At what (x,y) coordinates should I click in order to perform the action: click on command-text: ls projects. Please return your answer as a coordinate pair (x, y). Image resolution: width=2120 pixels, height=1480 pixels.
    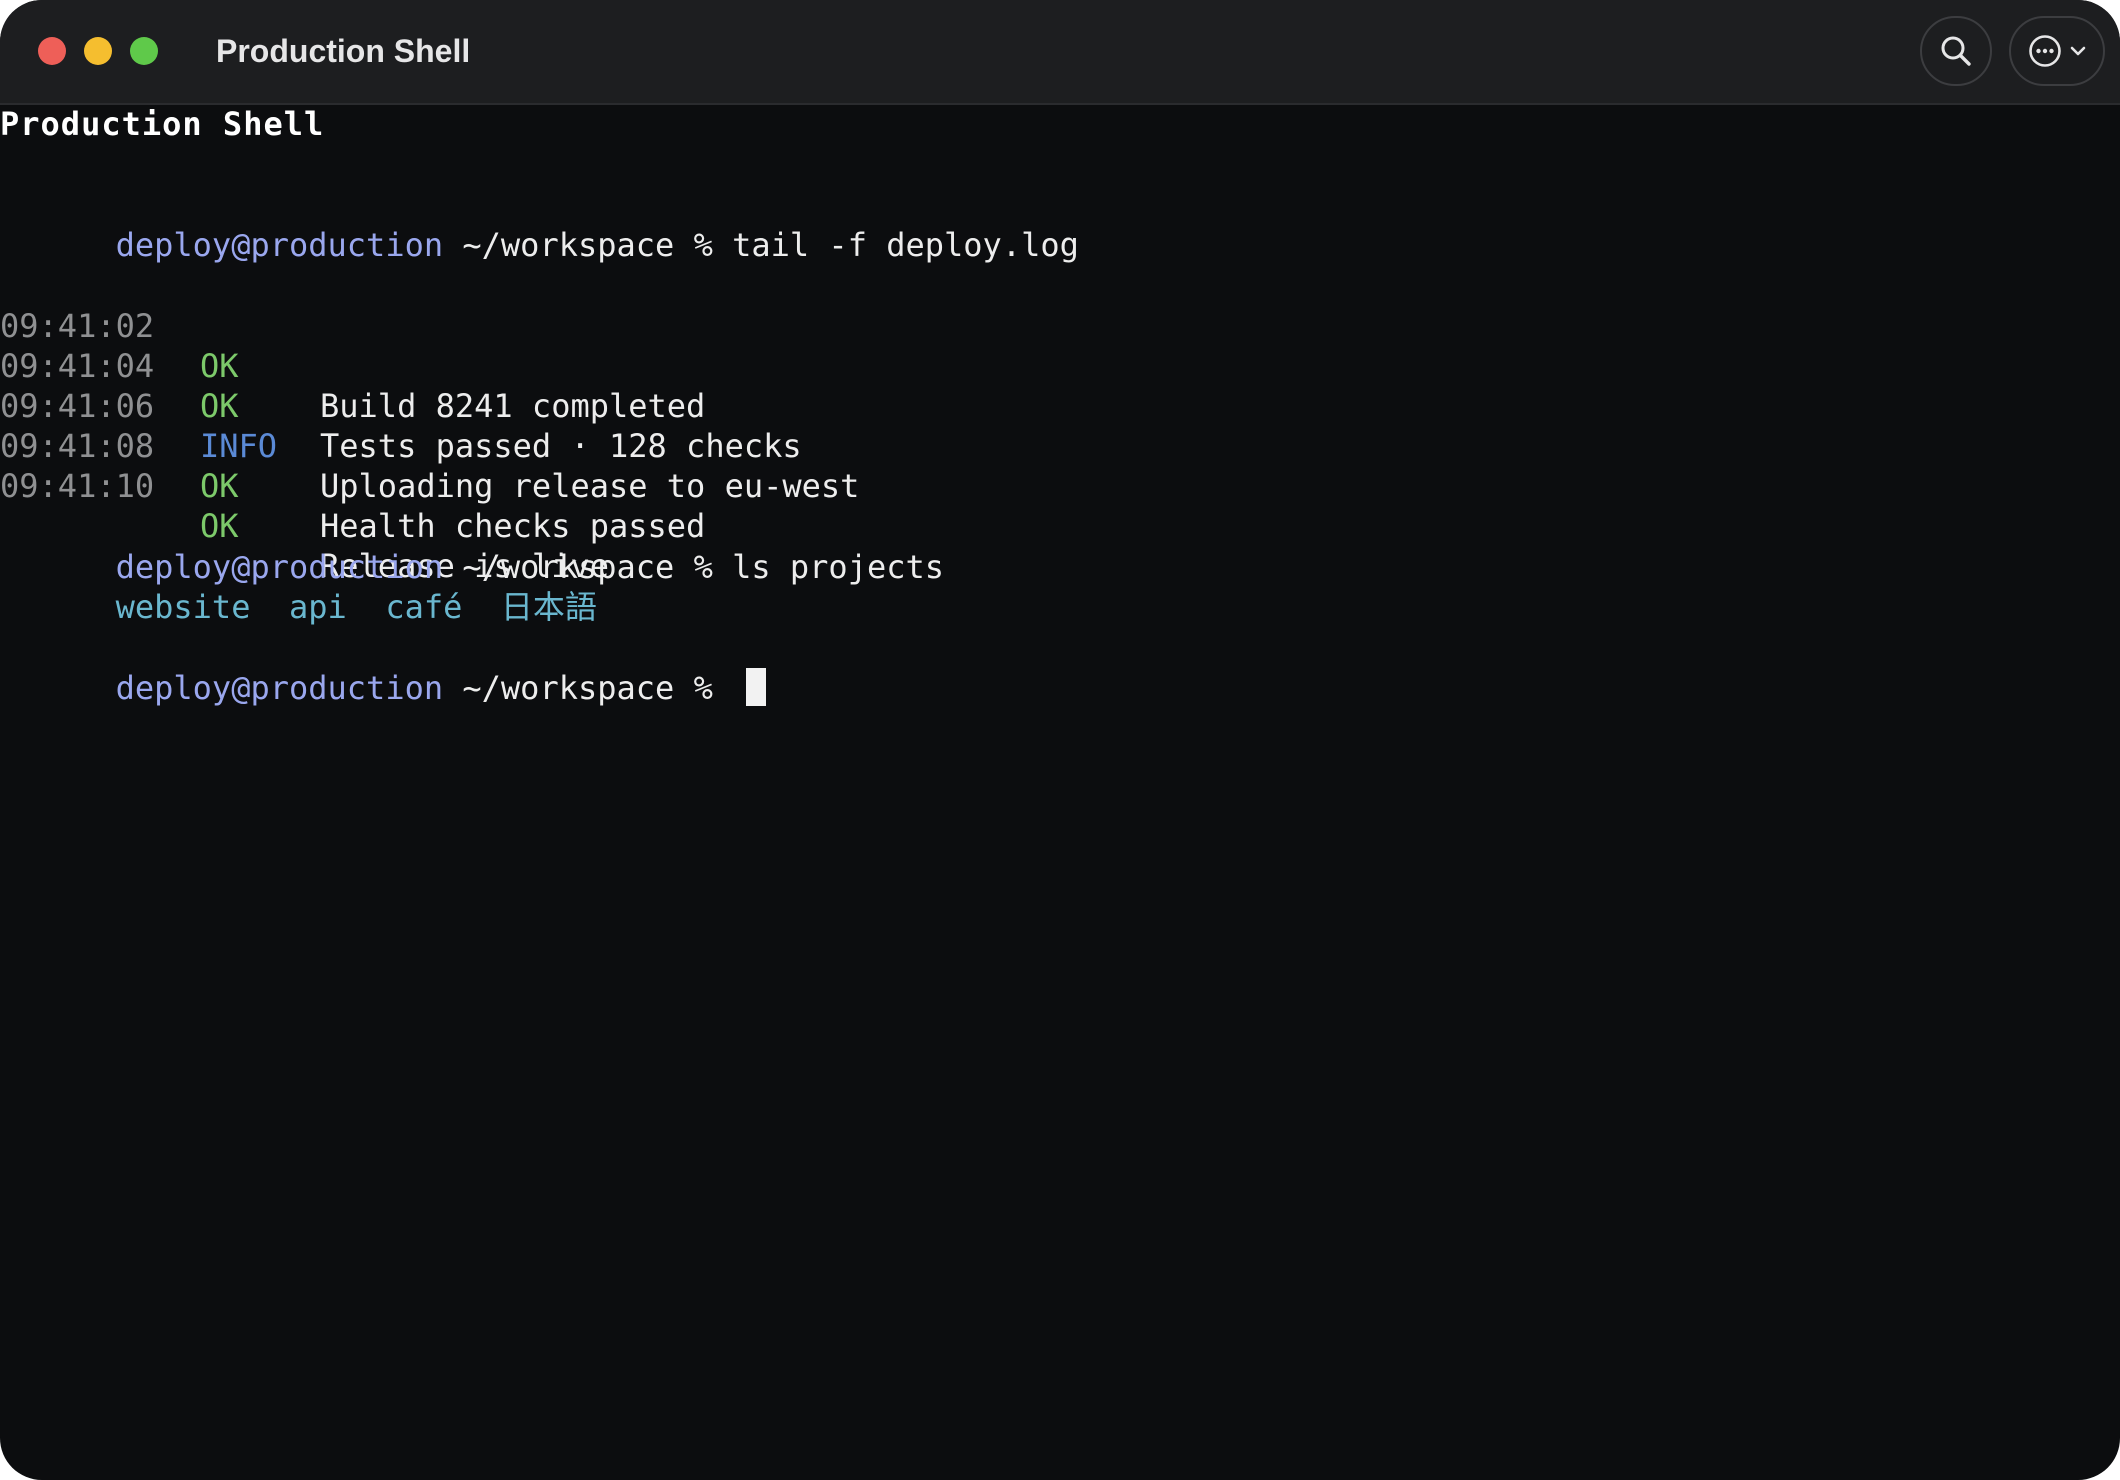
    Looking at the image, I should click on (838, 567).